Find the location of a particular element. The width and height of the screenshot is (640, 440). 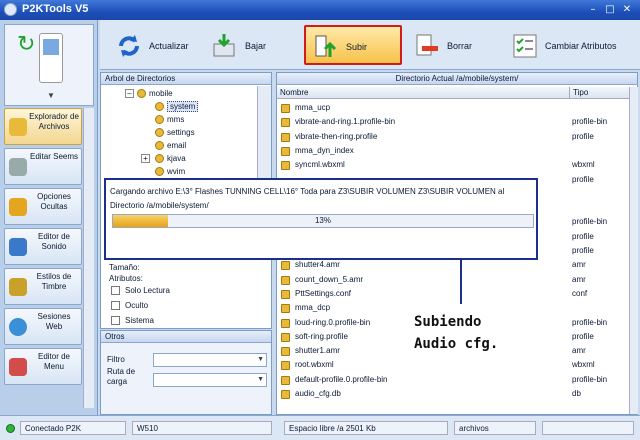

upload-button: Subir is located at coordinates (353, 45).